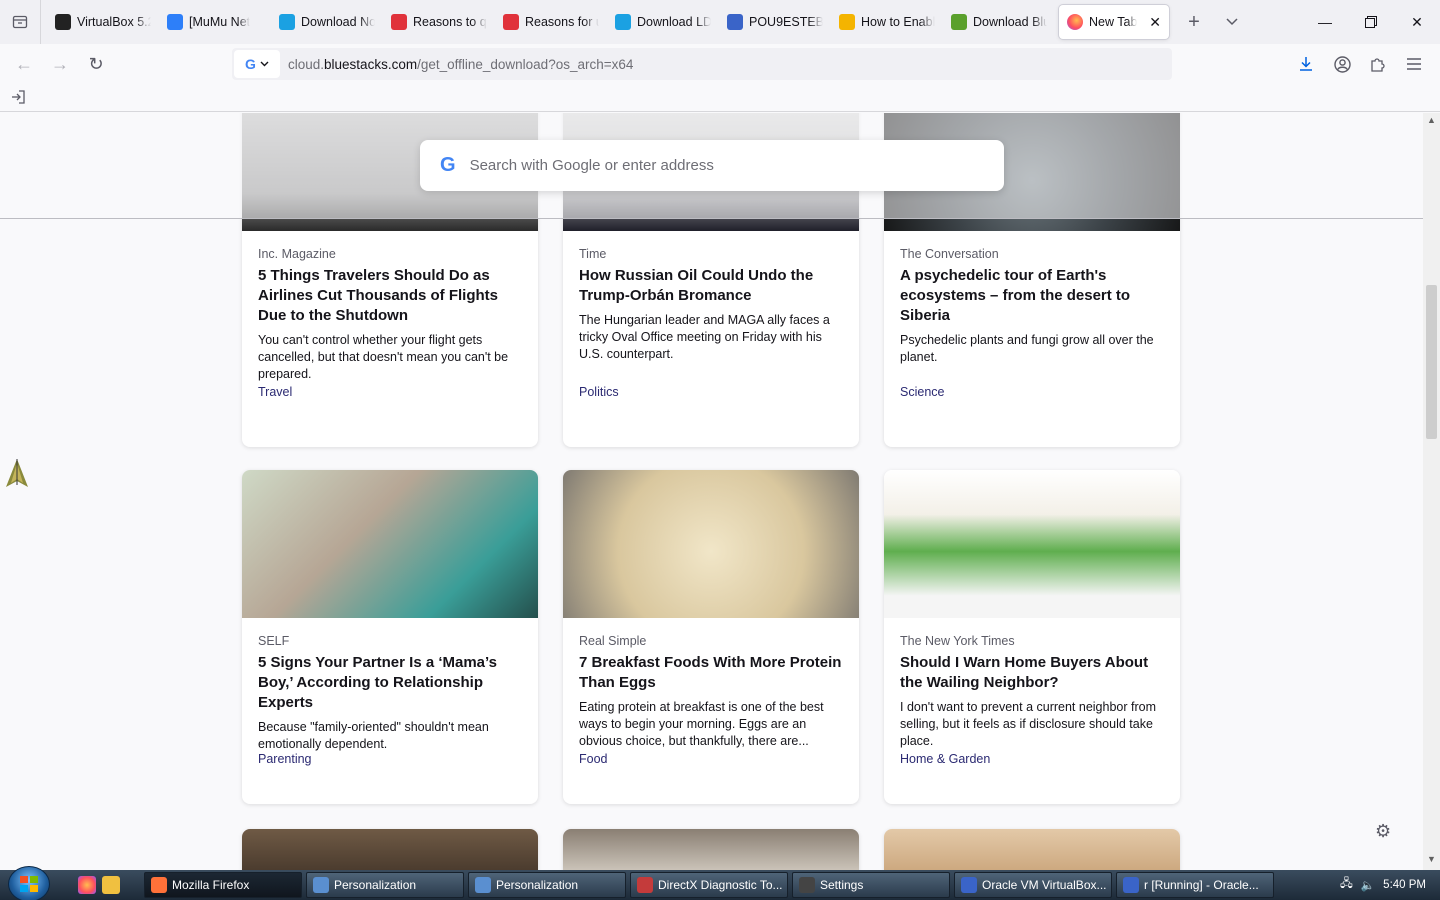 The height and width of the screenshot is (900, 1440). I want to click on scroll-thumb, so click(1431, 362).